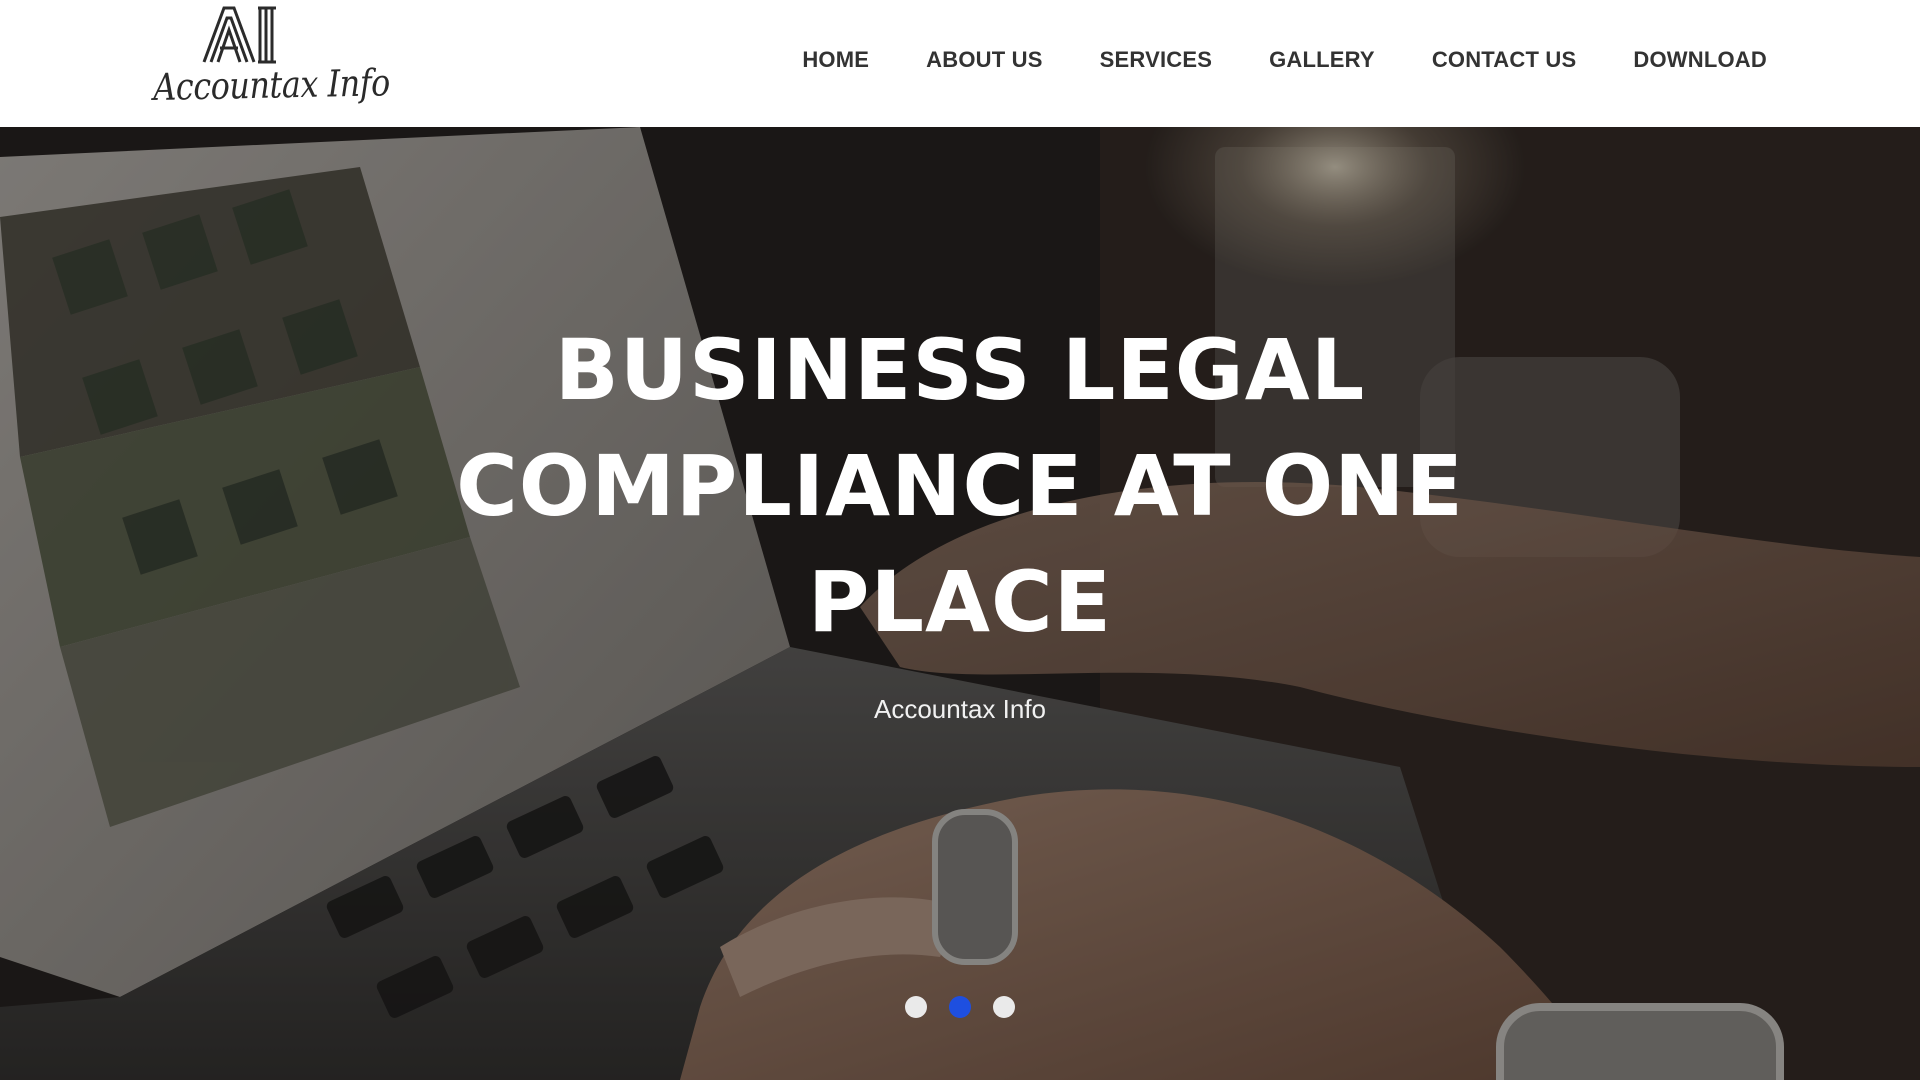  What do you see at coordinates (1322, 60) in the screenshot?
I see `nav-gallery: GALLERY` at bounding box center [1322, 60].